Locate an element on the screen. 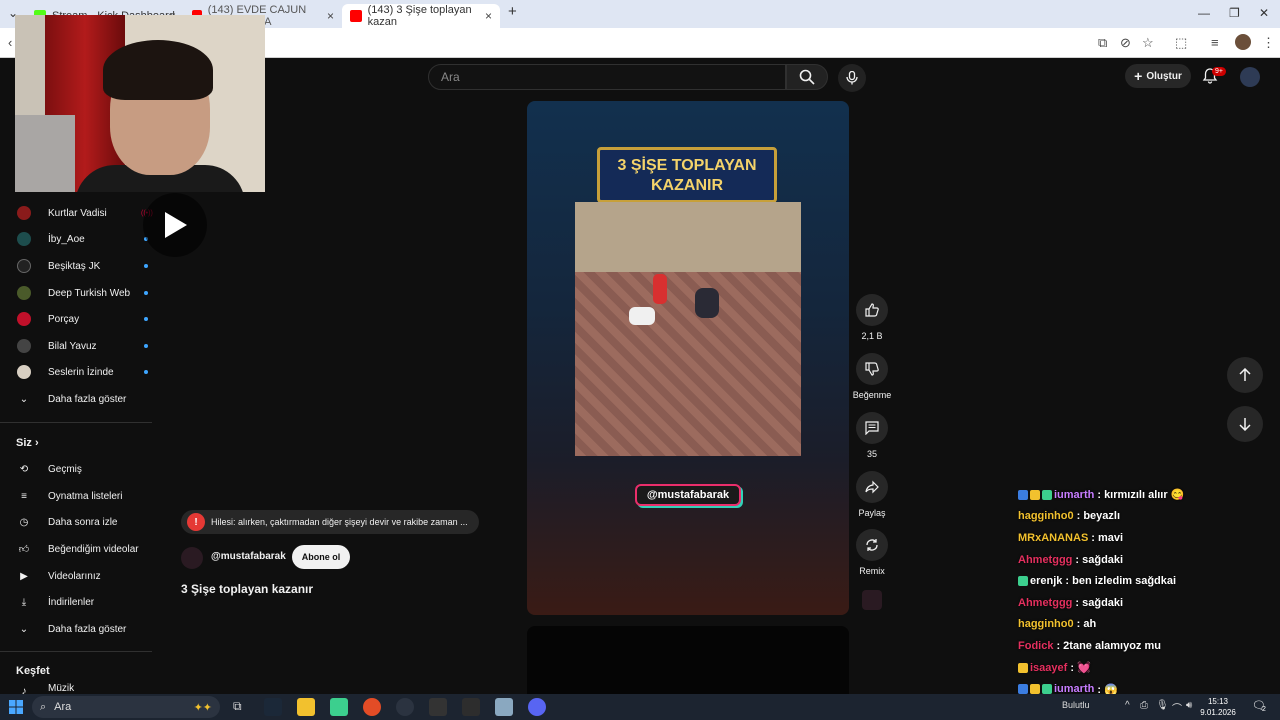 The image size is (1280, 720). comments-button: 35 is located at coordinates (872, 435).